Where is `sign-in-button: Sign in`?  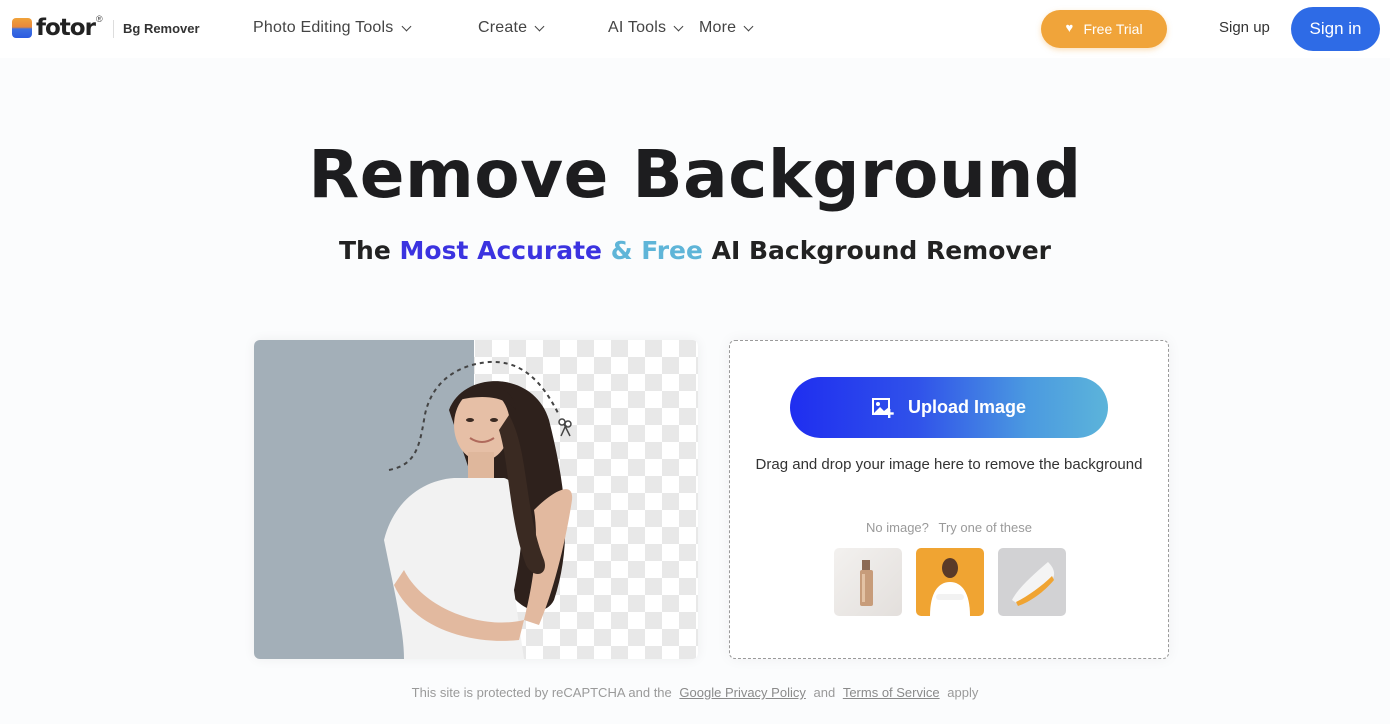 sign-in-button: Sign in is located at coordinates (1335, 29).